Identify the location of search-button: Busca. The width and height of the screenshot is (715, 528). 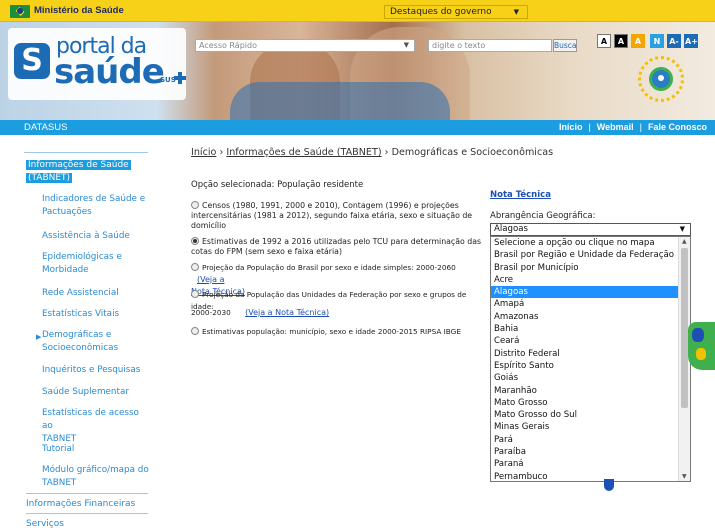
(565, 45).